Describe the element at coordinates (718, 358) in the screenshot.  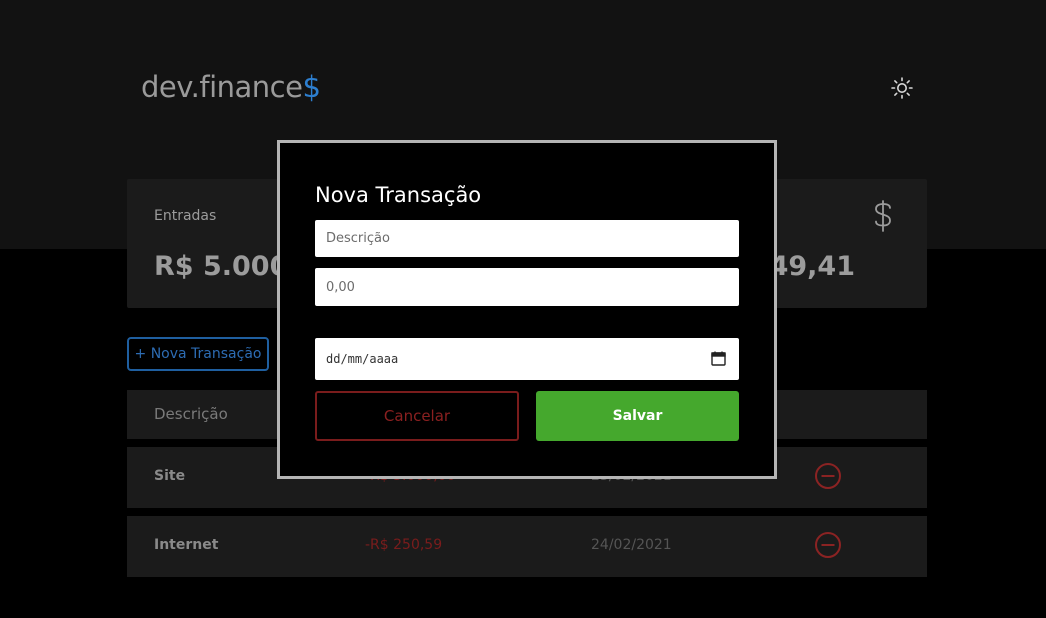
I see `calendar-icon` at that location.